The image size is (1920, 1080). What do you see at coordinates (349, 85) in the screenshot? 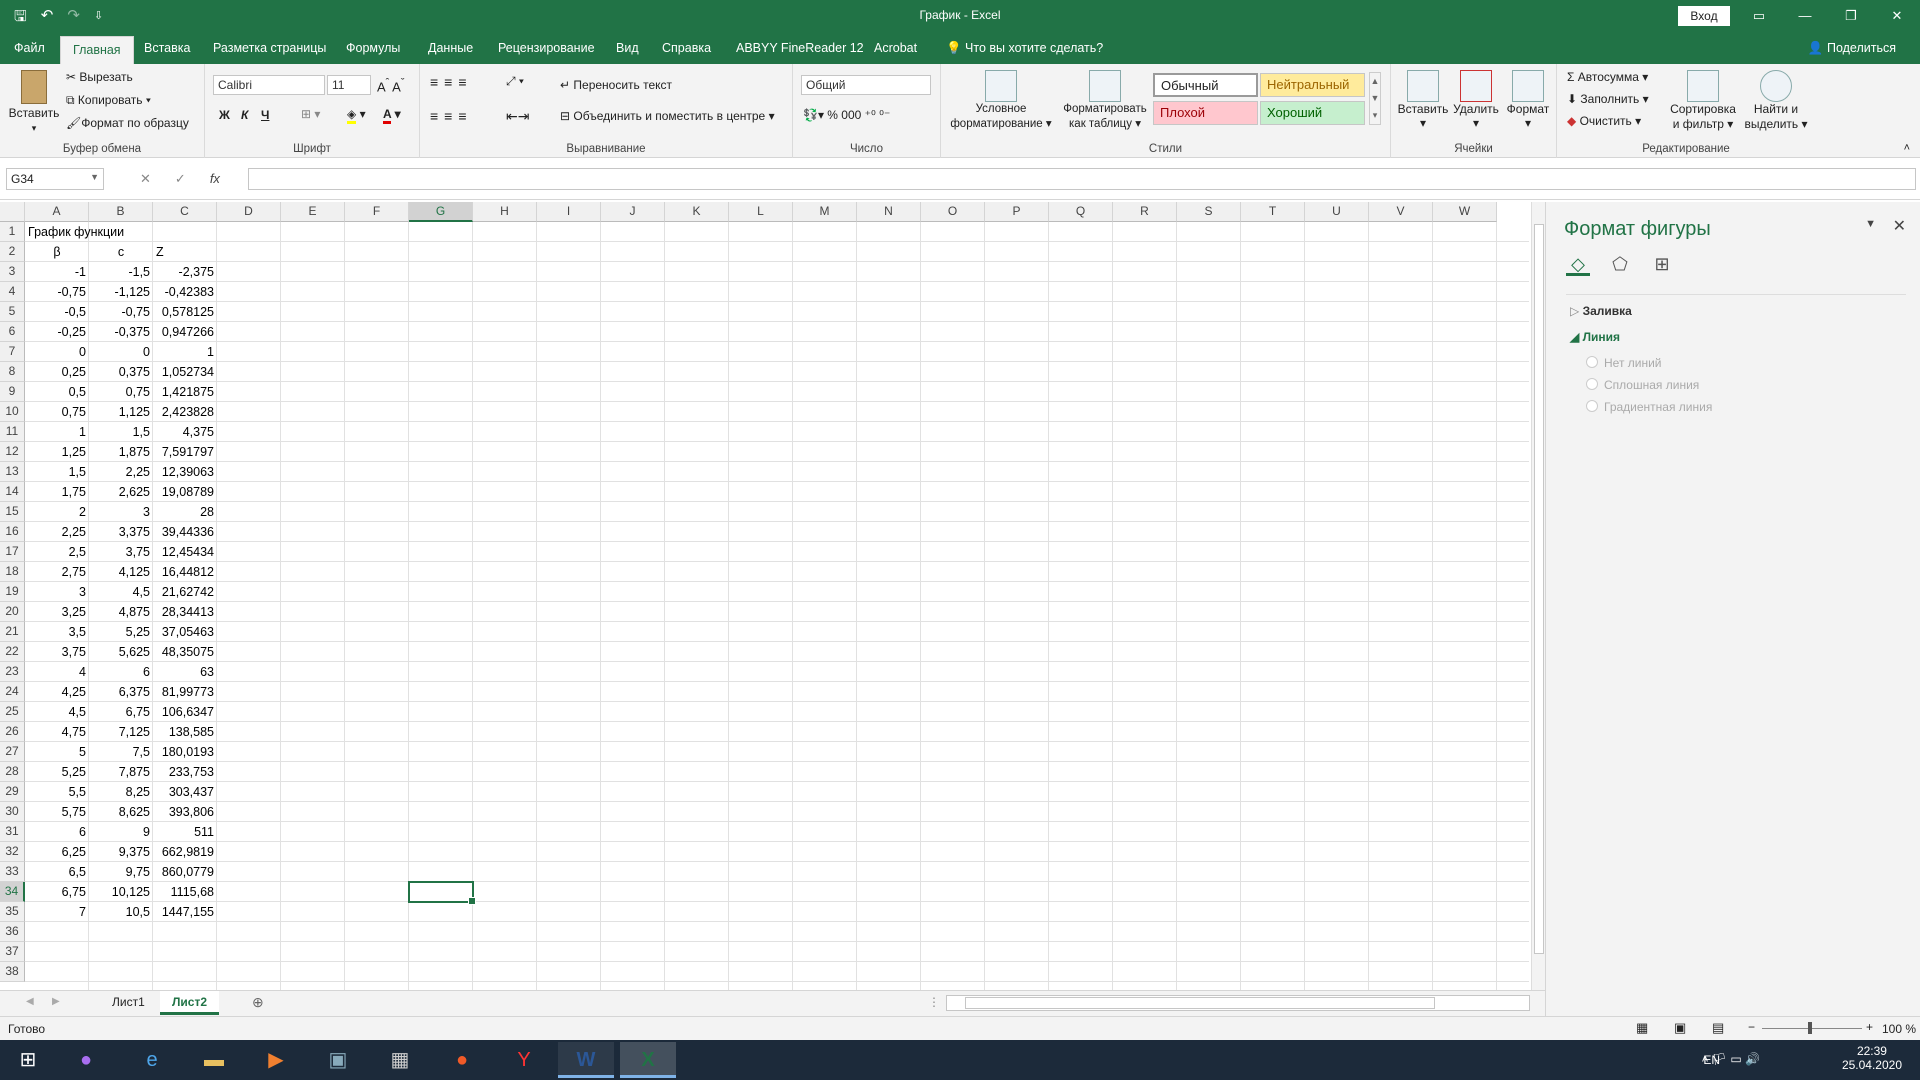
I see `font-size-select: 11` at bounding box center [349, 85].